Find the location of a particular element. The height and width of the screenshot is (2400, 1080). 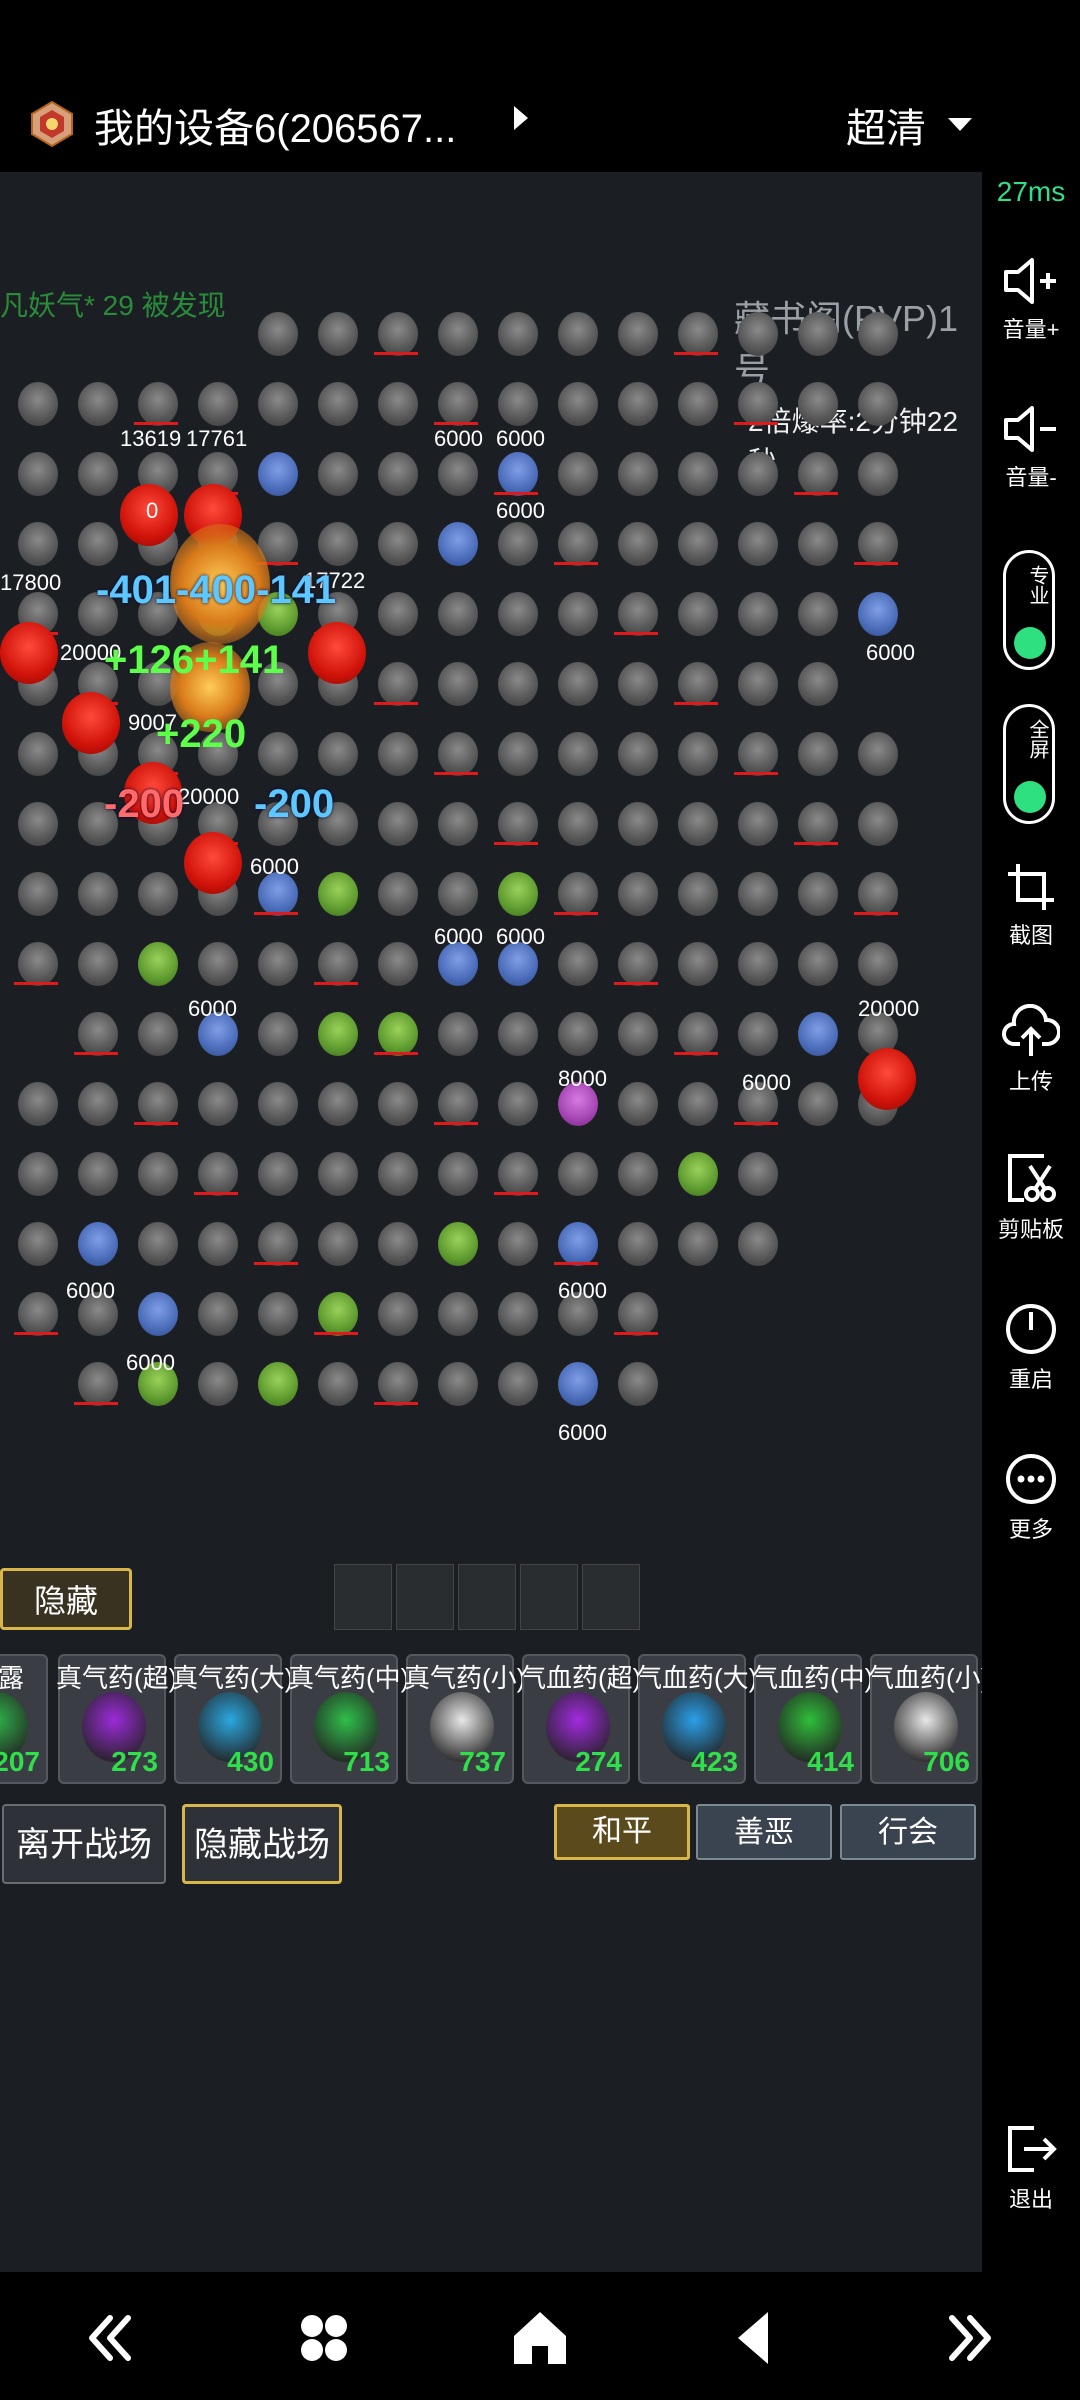

screenshot-button: 截图 is located at coordinates (1031, 906).